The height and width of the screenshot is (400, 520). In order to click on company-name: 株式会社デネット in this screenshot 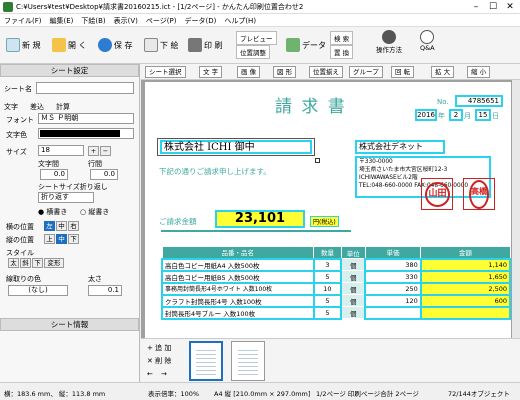, I will do `click(400, 147)`.